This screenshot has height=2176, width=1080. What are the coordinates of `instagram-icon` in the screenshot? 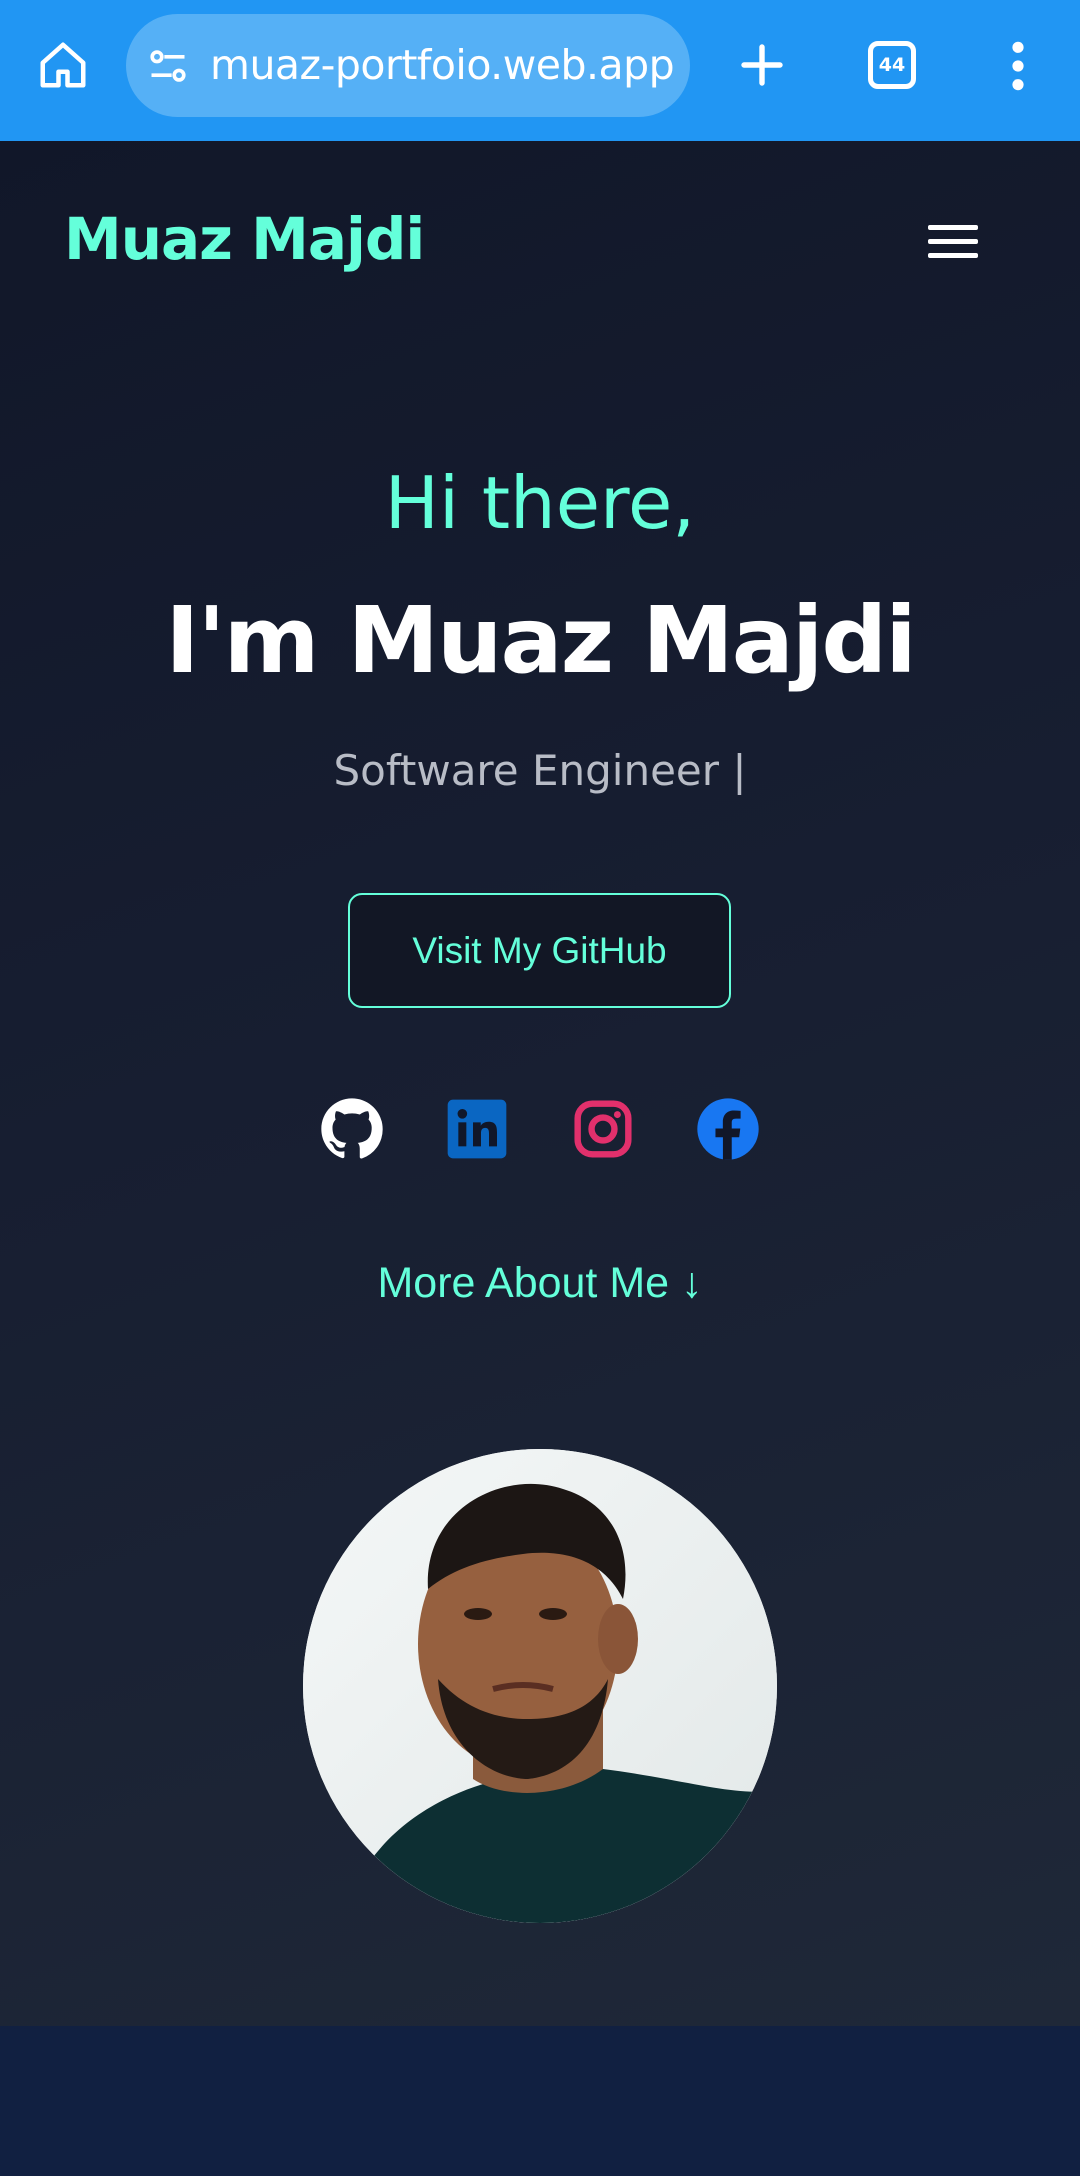 It's located at (603, 1129).